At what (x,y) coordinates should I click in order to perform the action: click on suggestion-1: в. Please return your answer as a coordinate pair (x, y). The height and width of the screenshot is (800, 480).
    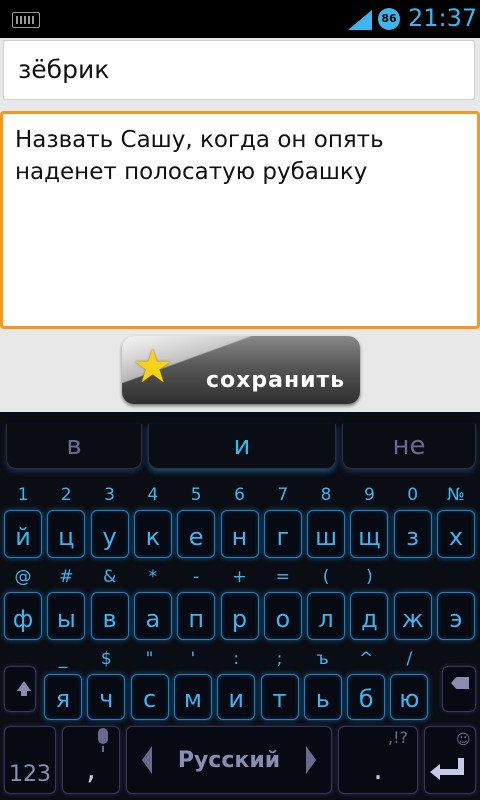
    Looking at the image, I should click on (74, 446).